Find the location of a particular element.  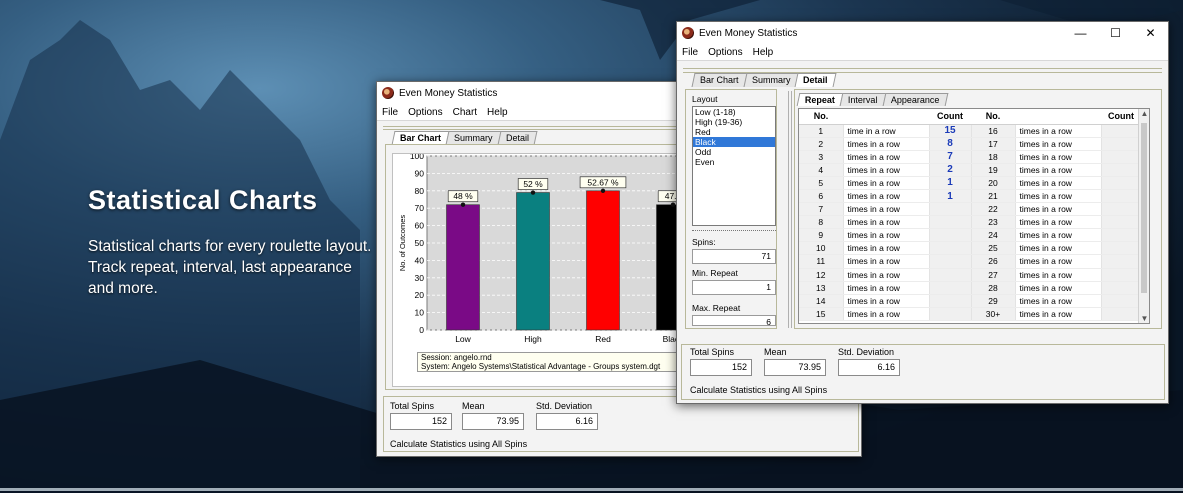

cell-count: 15 is located at coordinates (950, 131).